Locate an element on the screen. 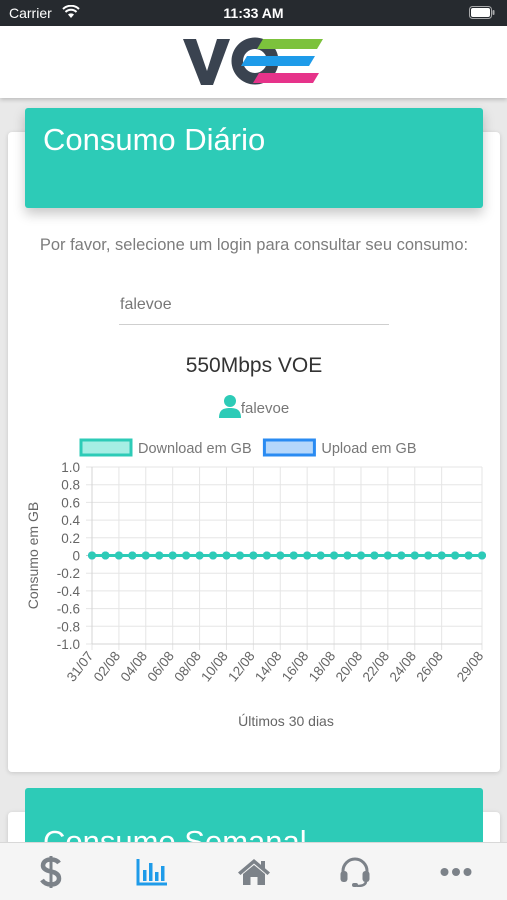 The height and width of the screenshot is (900, 507). y-axis-title: Consumo em GB is located at coordinates (33, 555).